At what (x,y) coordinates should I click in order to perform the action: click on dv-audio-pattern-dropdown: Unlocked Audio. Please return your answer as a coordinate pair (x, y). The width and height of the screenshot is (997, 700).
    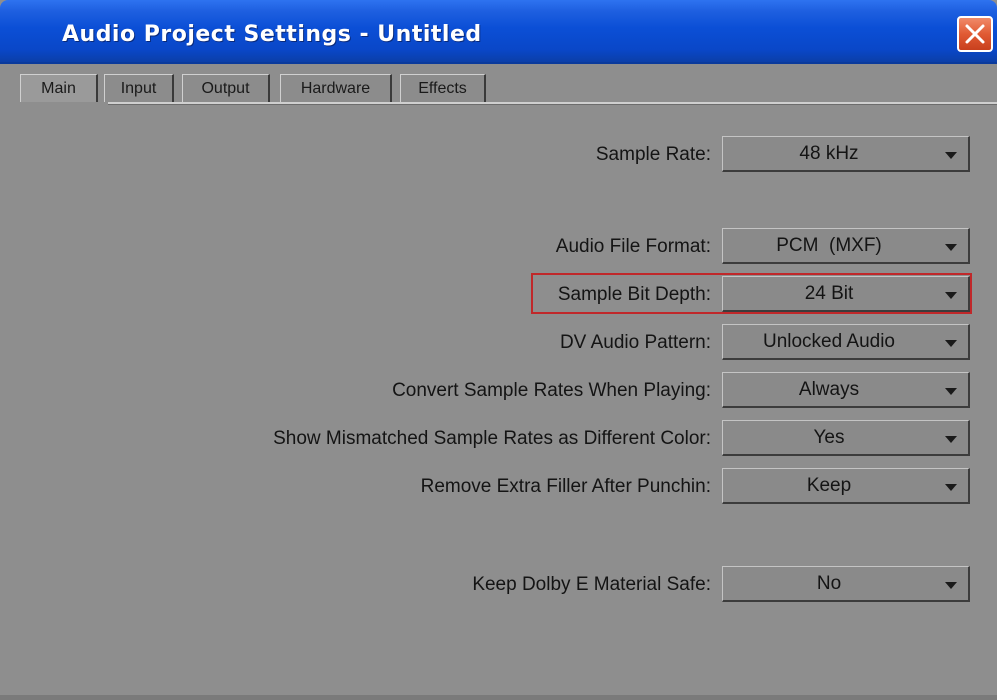
    Looking at the image, I should click on (846, 342).